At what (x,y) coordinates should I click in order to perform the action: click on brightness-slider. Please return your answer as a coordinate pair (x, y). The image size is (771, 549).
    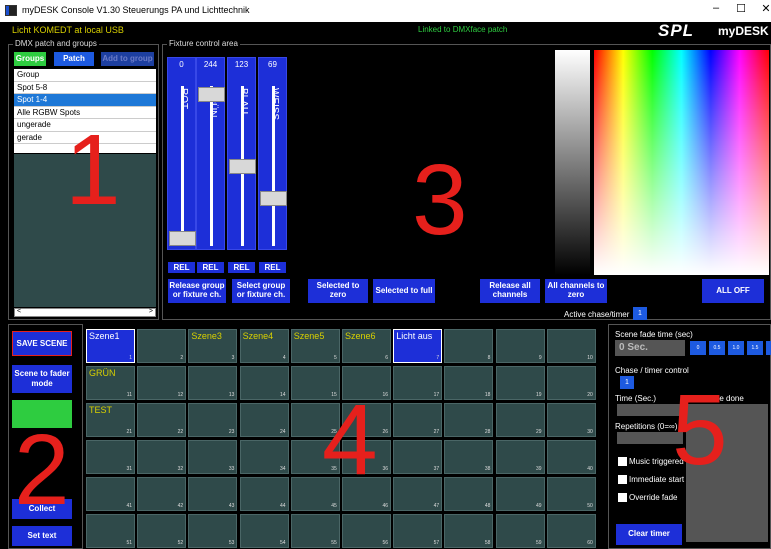
    Looking at the image, I should click on (572, 162).